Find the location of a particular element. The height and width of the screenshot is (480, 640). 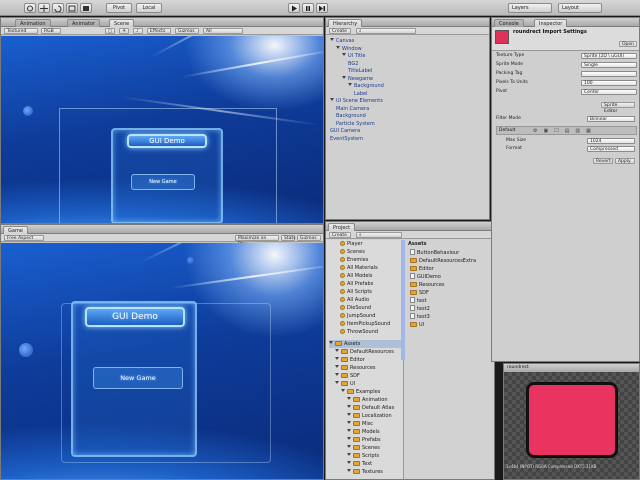

pivot-toggle: Pivot is located at coordinates (119, 8).